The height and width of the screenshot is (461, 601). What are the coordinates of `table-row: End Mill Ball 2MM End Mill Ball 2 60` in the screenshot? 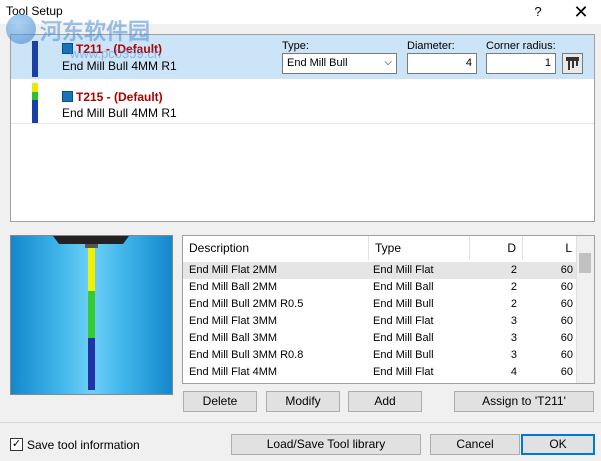 It's located at (381, 287).